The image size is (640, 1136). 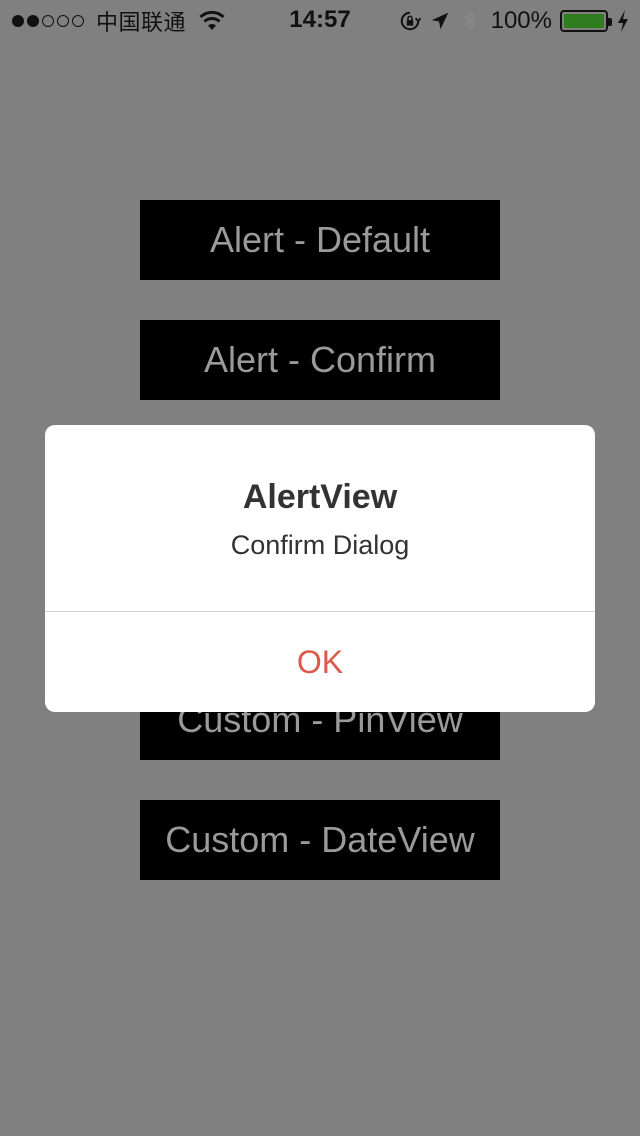 I want to click on status-right: 100%, so click(x=514, y=21).